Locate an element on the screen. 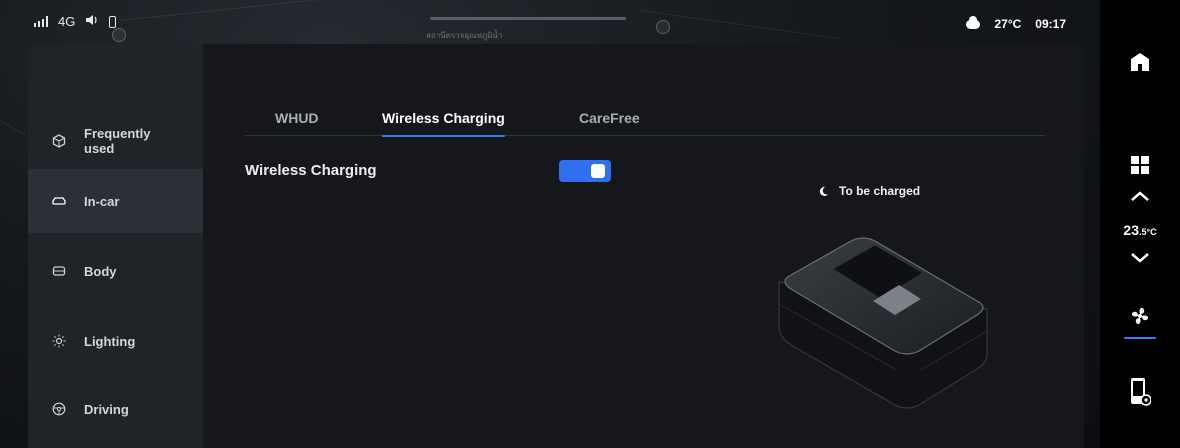 The image size is (1180, 448). status-right: 27°C 09:17 is located at coordinates (1016, 23).